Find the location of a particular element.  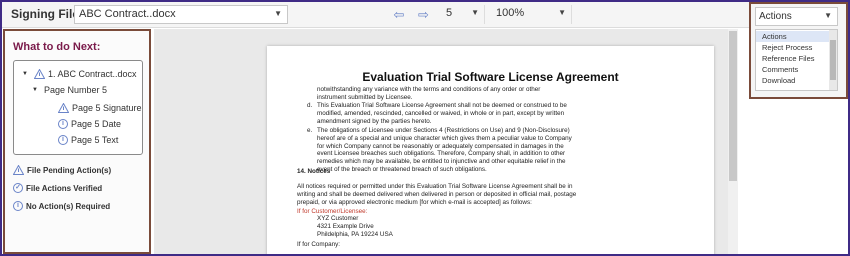

tree-item-signature: Page 5 Signature is located at coordinates (100, 108).